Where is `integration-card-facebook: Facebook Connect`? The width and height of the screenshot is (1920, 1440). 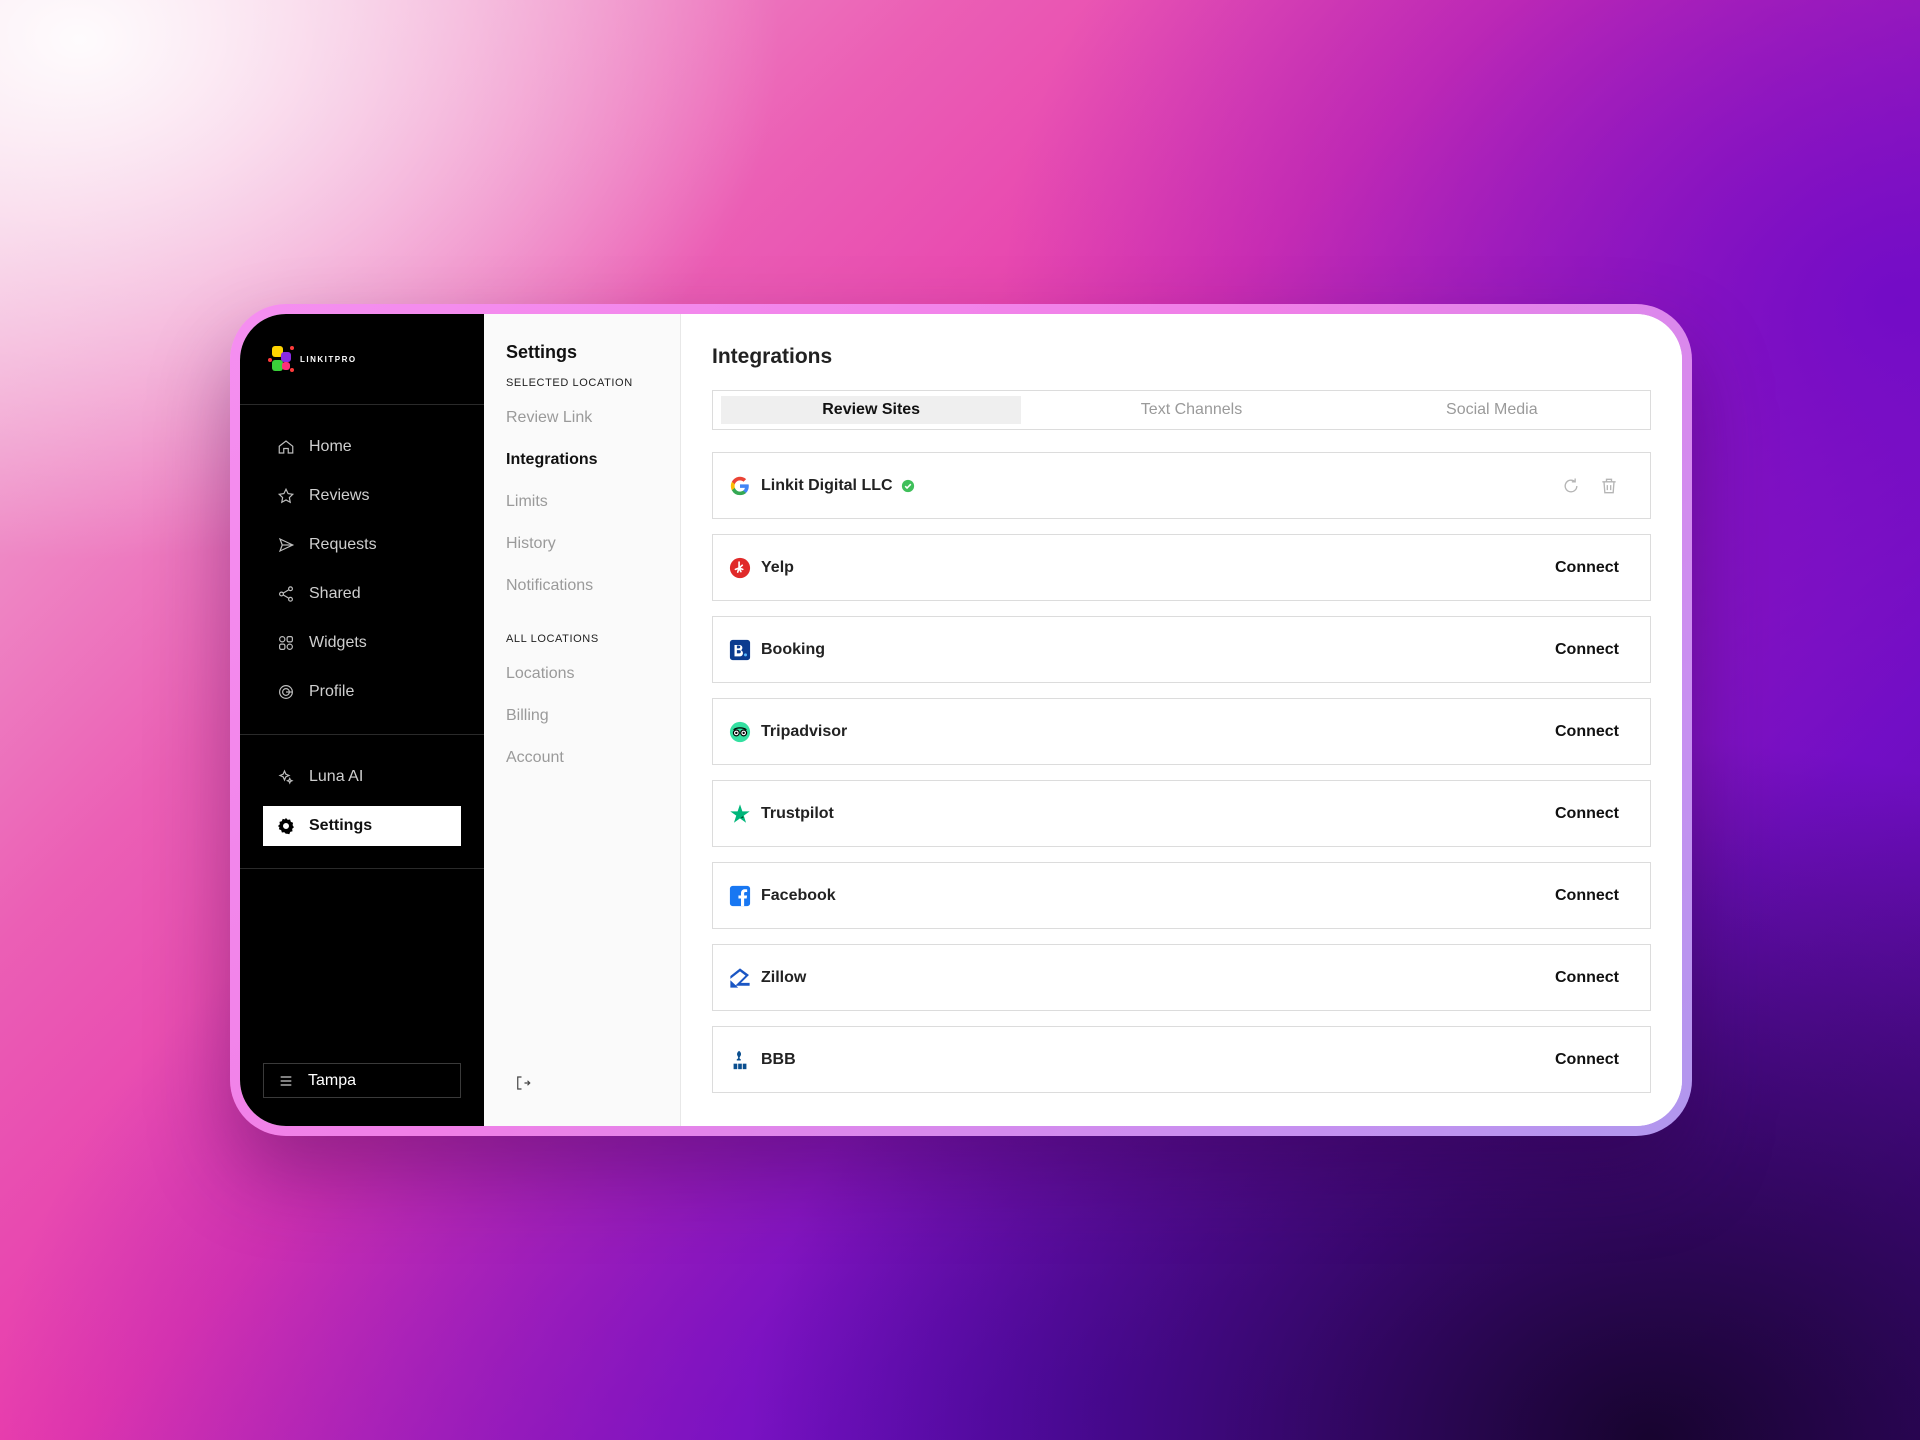 integration-card-facebook: Facebook Connect is located at coordinates (1181, 895).